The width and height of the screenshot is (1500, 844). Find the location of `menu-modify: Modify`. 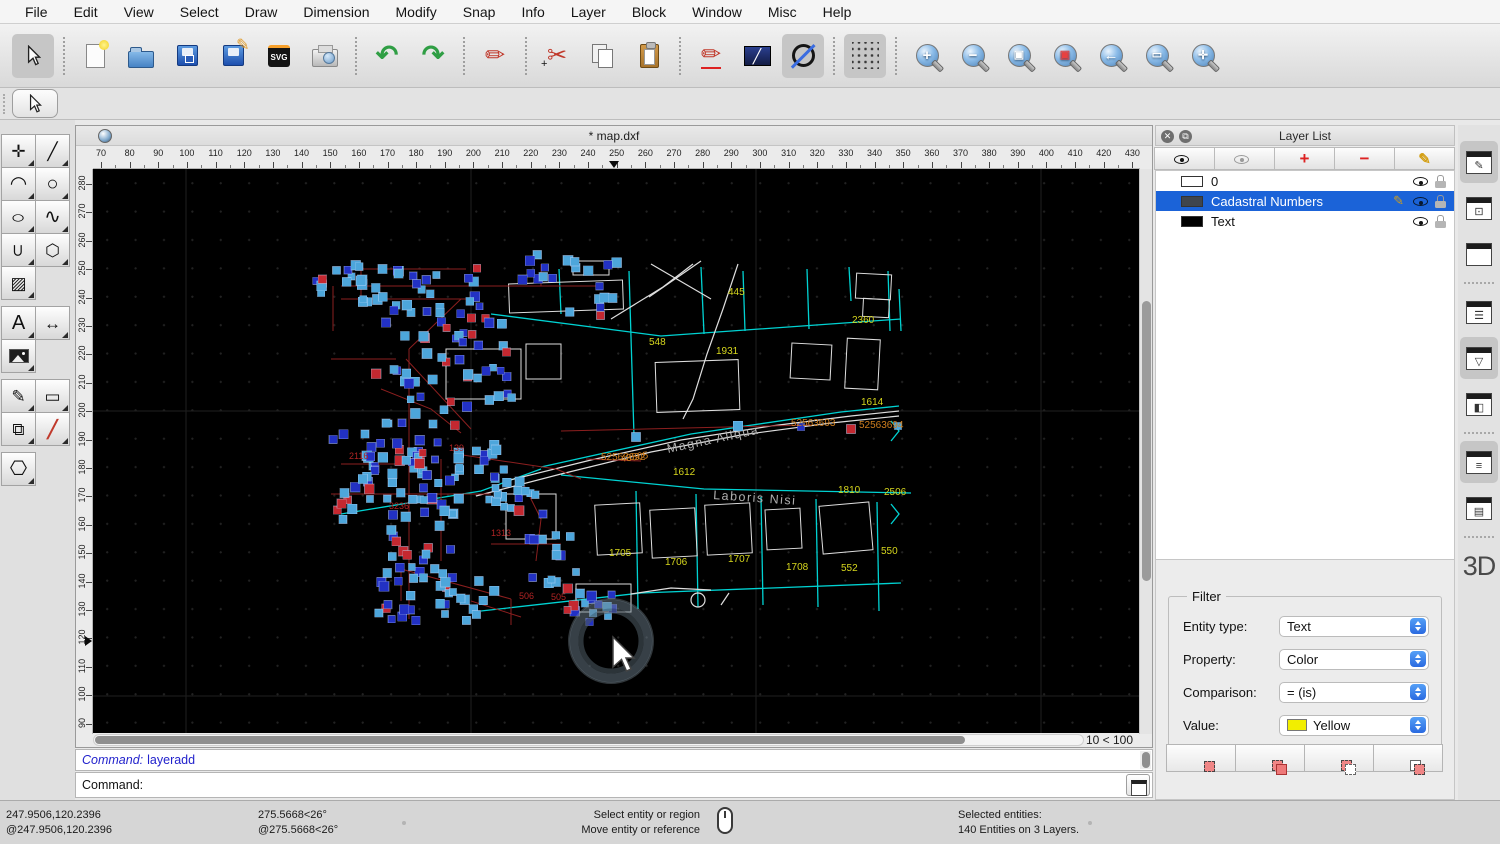

menu-modify: Modify is located at coordinates (416, 12).